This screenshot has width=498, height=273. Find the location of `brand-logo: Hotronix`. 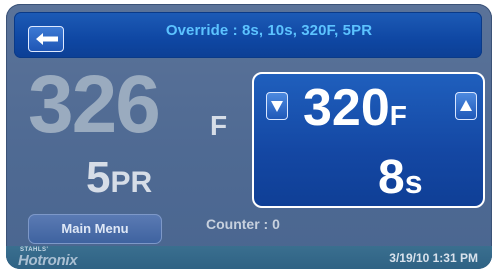

brand-logo: Hotronix is located at coordinates (48, 260).